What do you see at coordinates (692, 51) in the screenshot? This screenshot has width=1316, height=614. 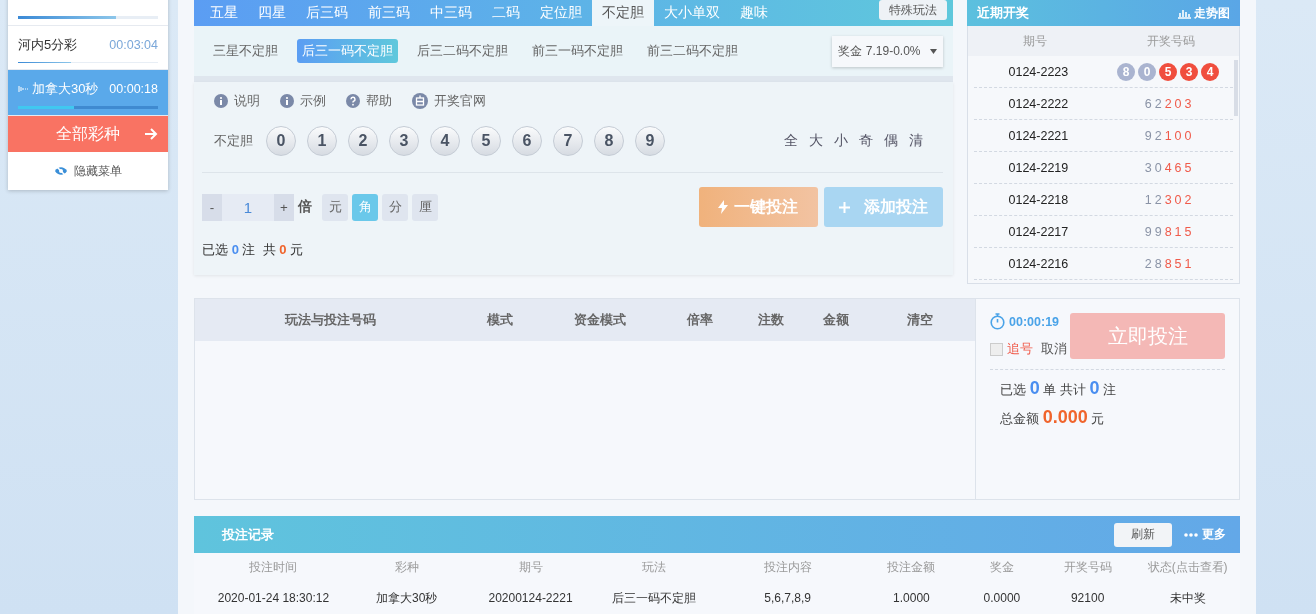 I see `sub-tab: 前三二码不定胆` at bounding box center [692, 51].